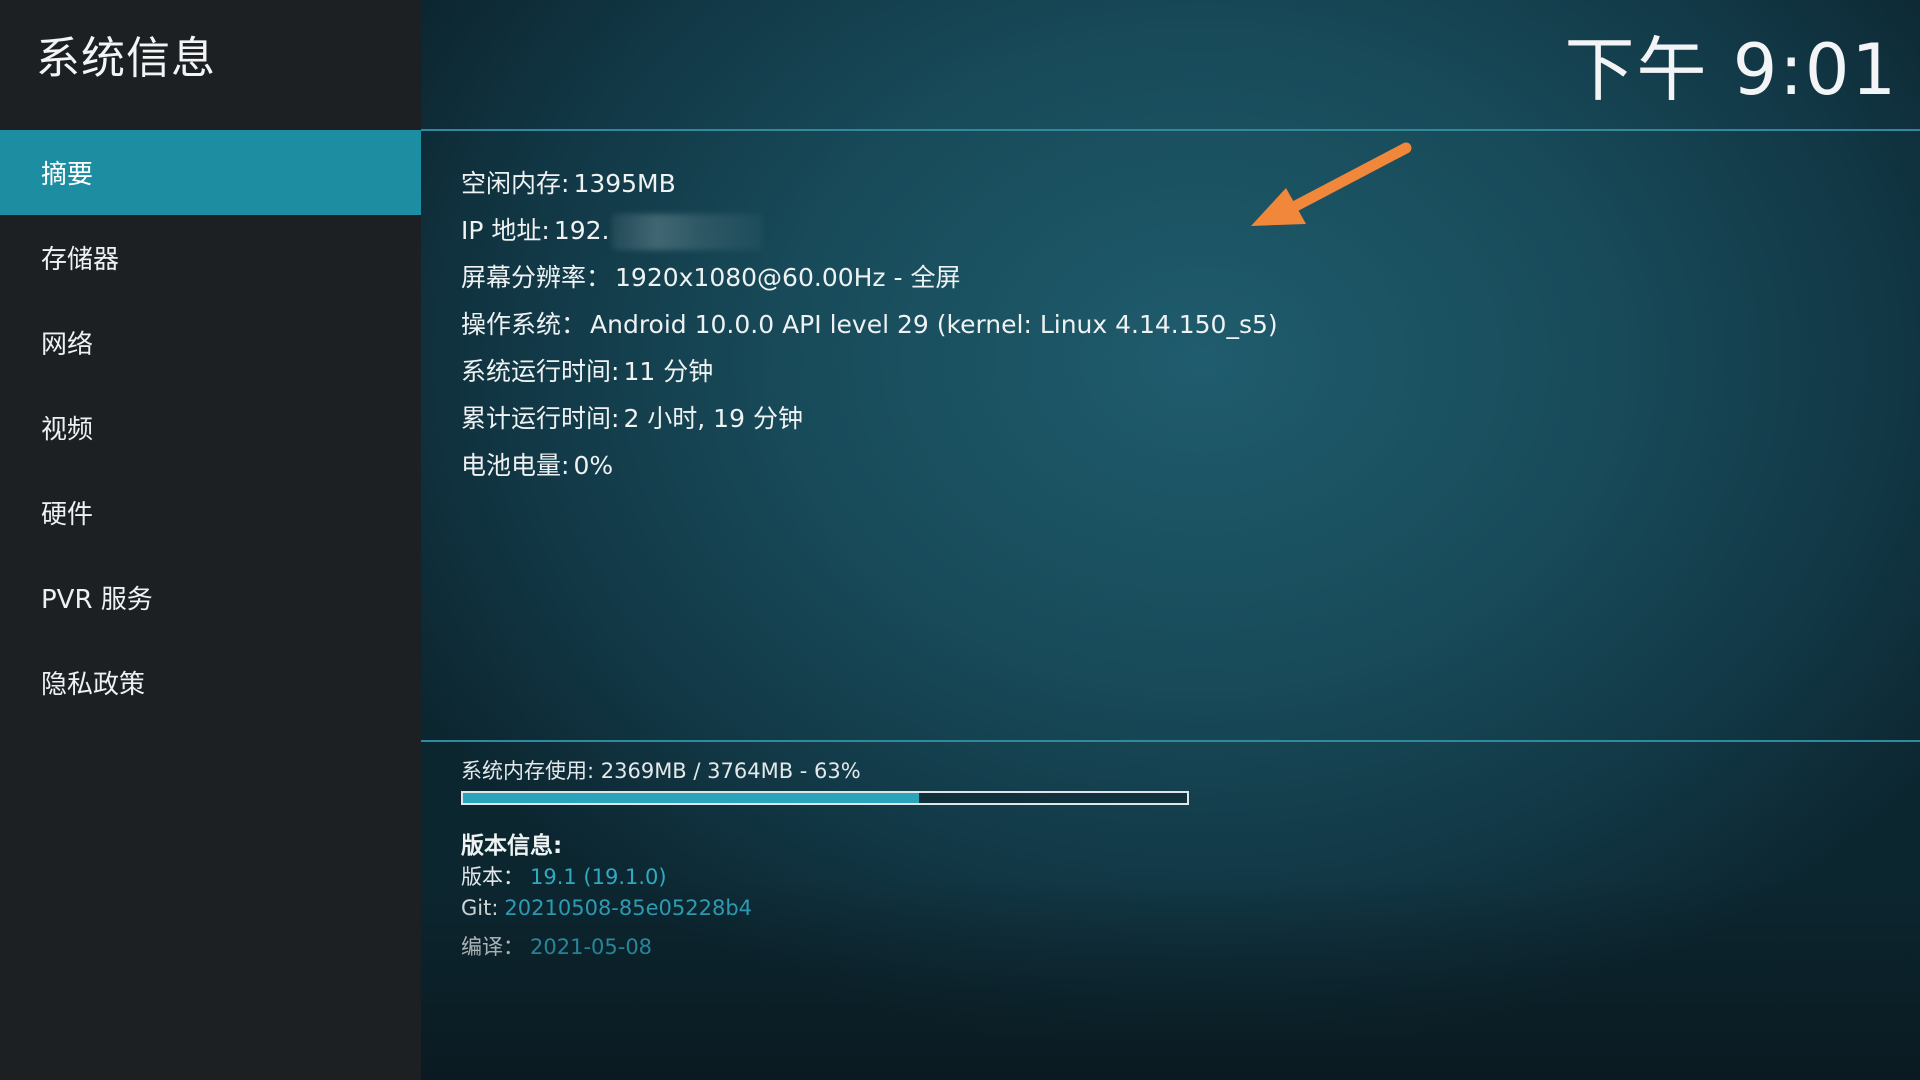 This screenshot has width=1920, height=1080. I want to click on memory-usage-bar, so click(825, 798).